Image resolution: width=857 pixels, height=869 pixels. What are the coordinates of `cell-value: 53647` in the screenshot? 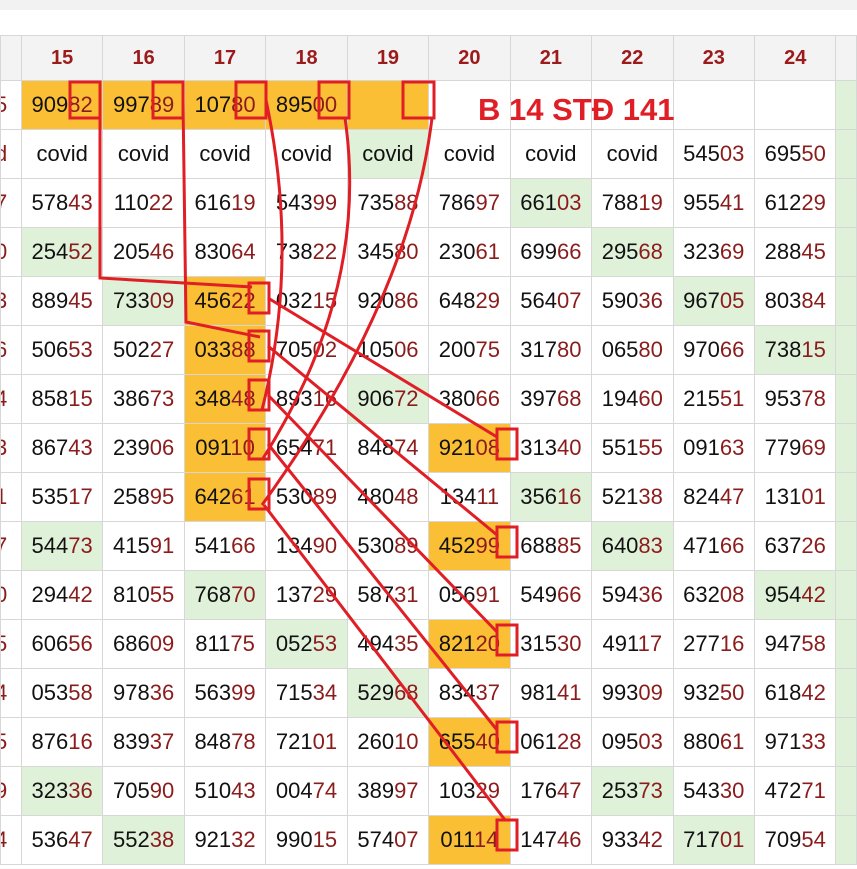 It's located at (62, 839).